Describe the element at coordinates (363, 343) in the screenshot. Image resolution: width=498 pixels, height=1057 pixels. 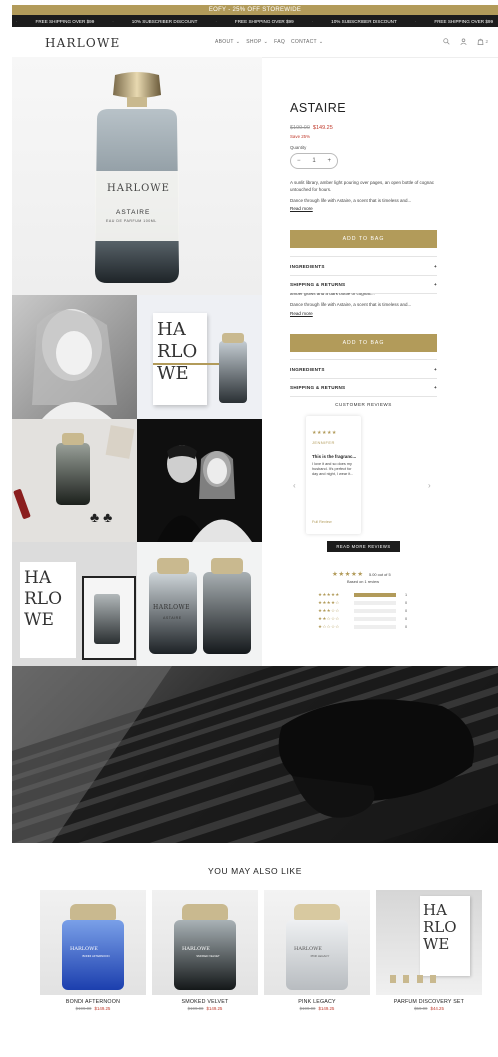
I see `sticky-add-to-bag-button: ADD TO BAG` at that location.